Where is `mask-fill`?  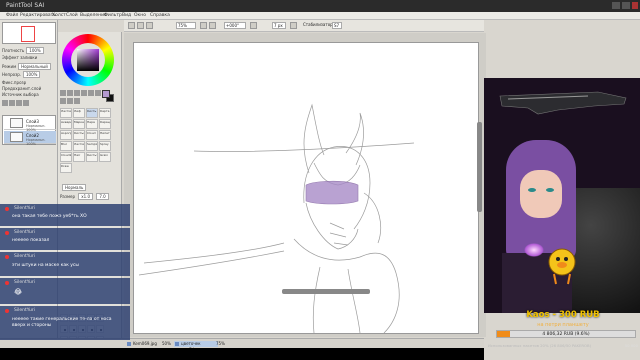
mask-fill is located at coordinates (332, 192).